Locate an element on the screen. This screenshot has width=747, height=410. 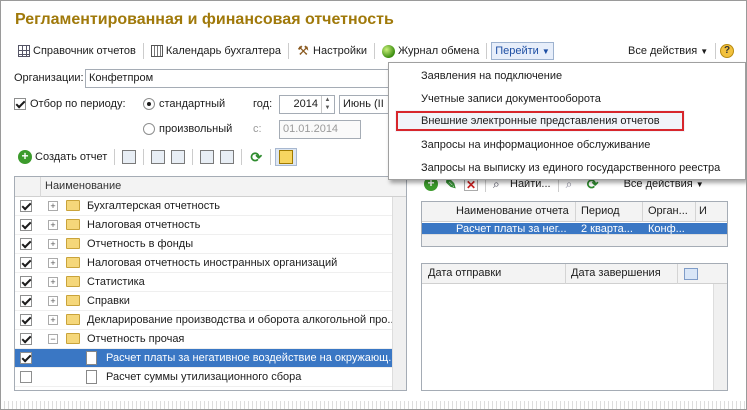
row-label: Бухгалтерская отчетность is located at coordinates (154, 206).